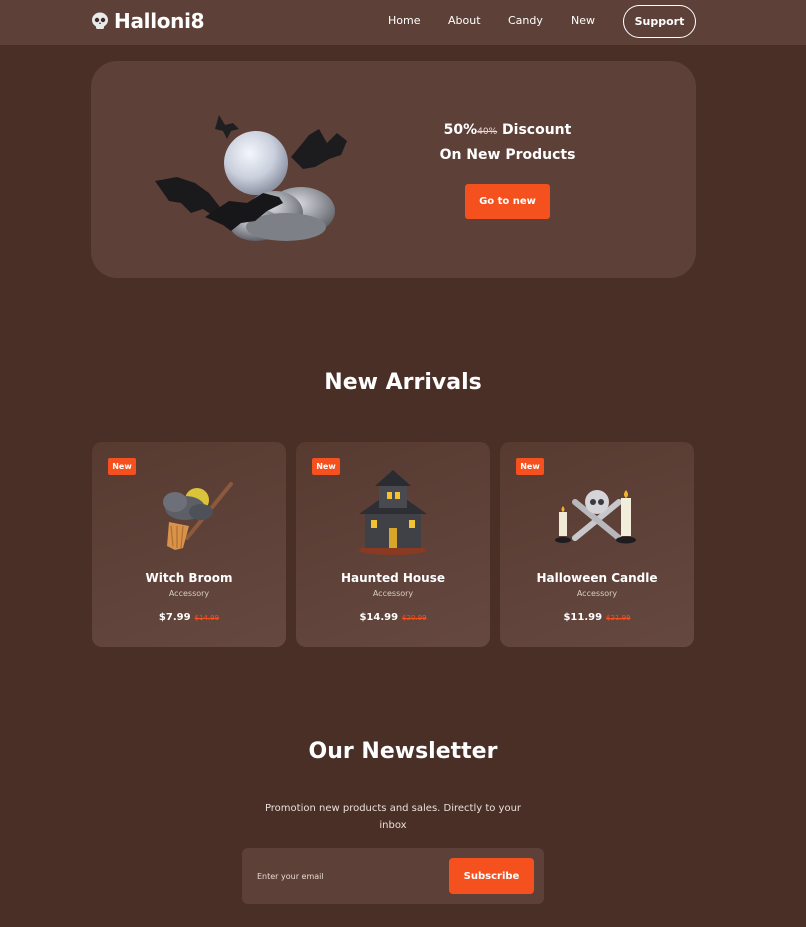 The image size is (806, 927). What do you see at coordinates (583, 20) in the screenshot?
I see `nav-new-link: New` at bounding box center [583, 20].